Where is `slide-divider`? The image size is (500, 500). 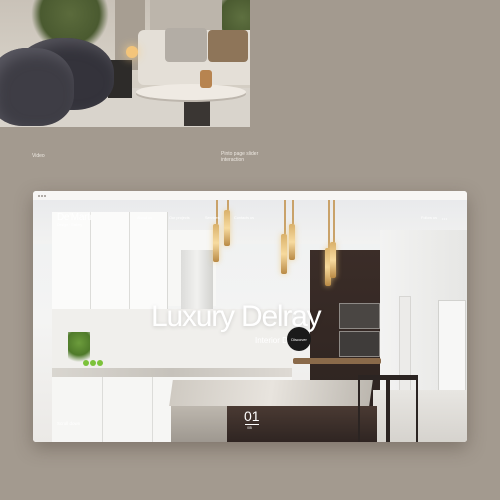 slide-divider is located at coordinates (252, 424).